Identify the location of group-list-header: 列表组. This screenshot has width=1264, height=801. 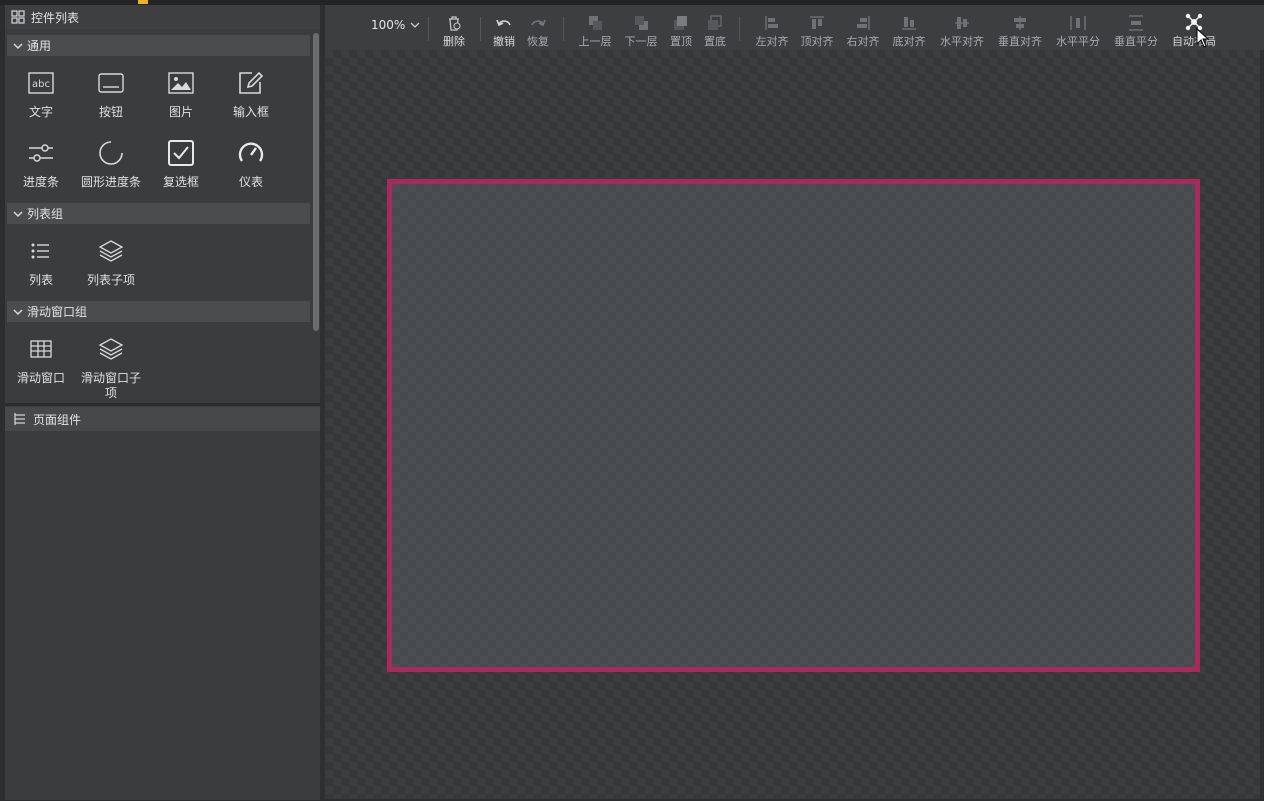
(158, 213).